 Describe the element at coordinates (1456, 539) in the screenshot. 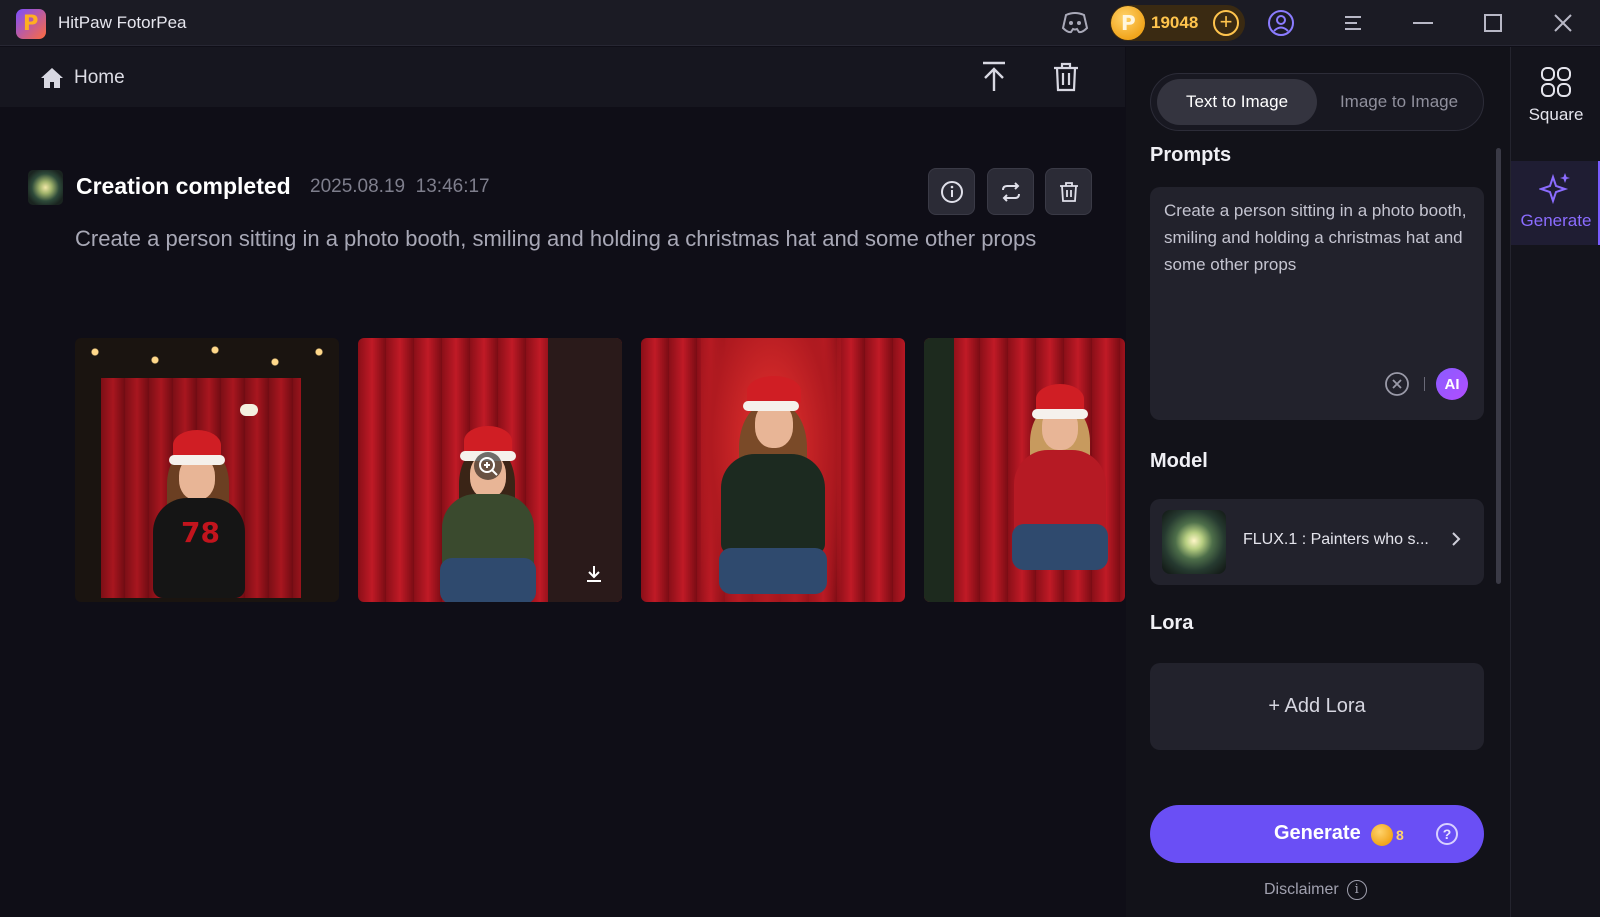

I see `chevron-right-icon` at that location.